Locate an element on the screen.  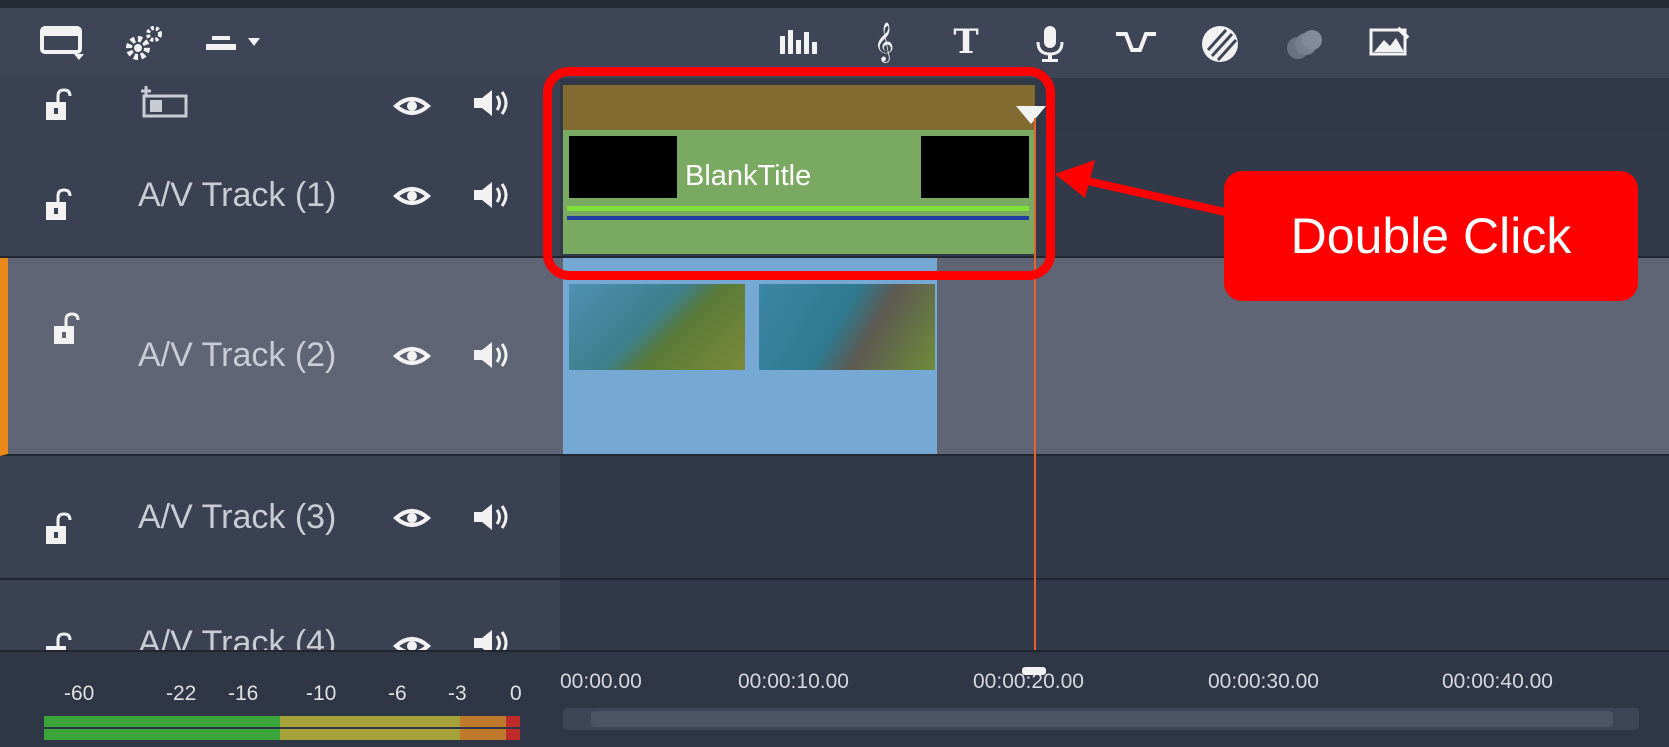
track-label: A/V Track (3) is located at coordinates (237, 517).